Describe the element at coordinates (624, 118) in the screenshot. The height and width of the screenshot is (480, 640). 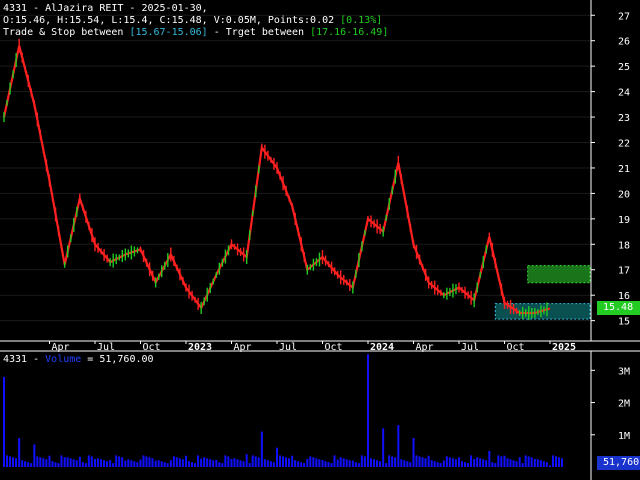
I see `price-tick-label: 23` at that location.